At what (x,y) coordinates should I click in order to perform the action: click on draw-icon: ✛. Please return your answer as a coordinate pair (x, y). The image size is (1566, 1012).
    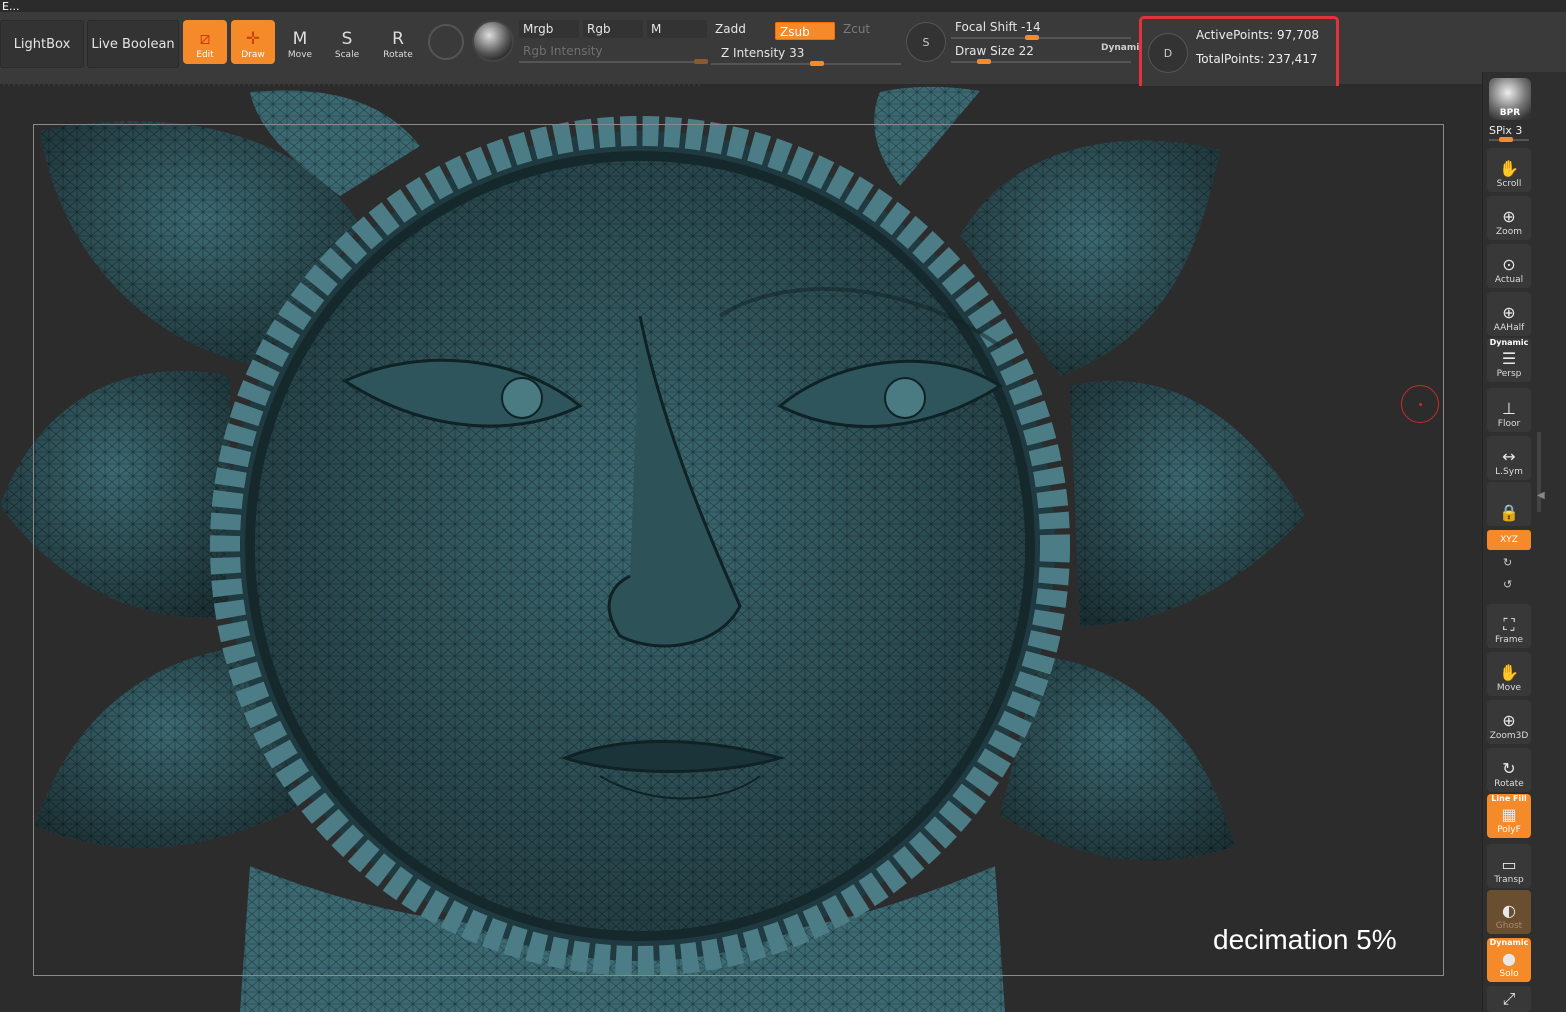
    Looking at the image, I should click on (253, 39).